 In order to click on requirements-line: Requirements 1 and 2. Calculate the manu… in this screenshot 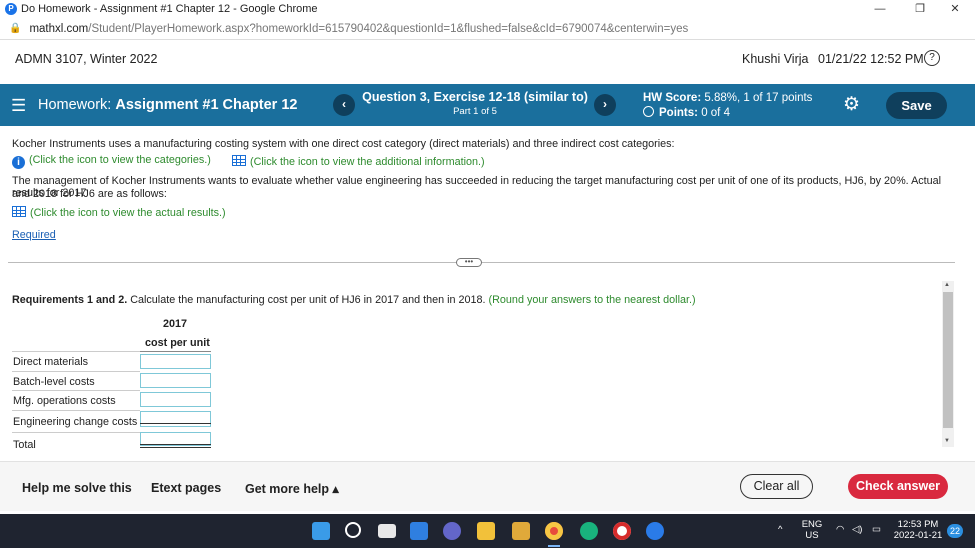, I will do `click(354, 300)`.